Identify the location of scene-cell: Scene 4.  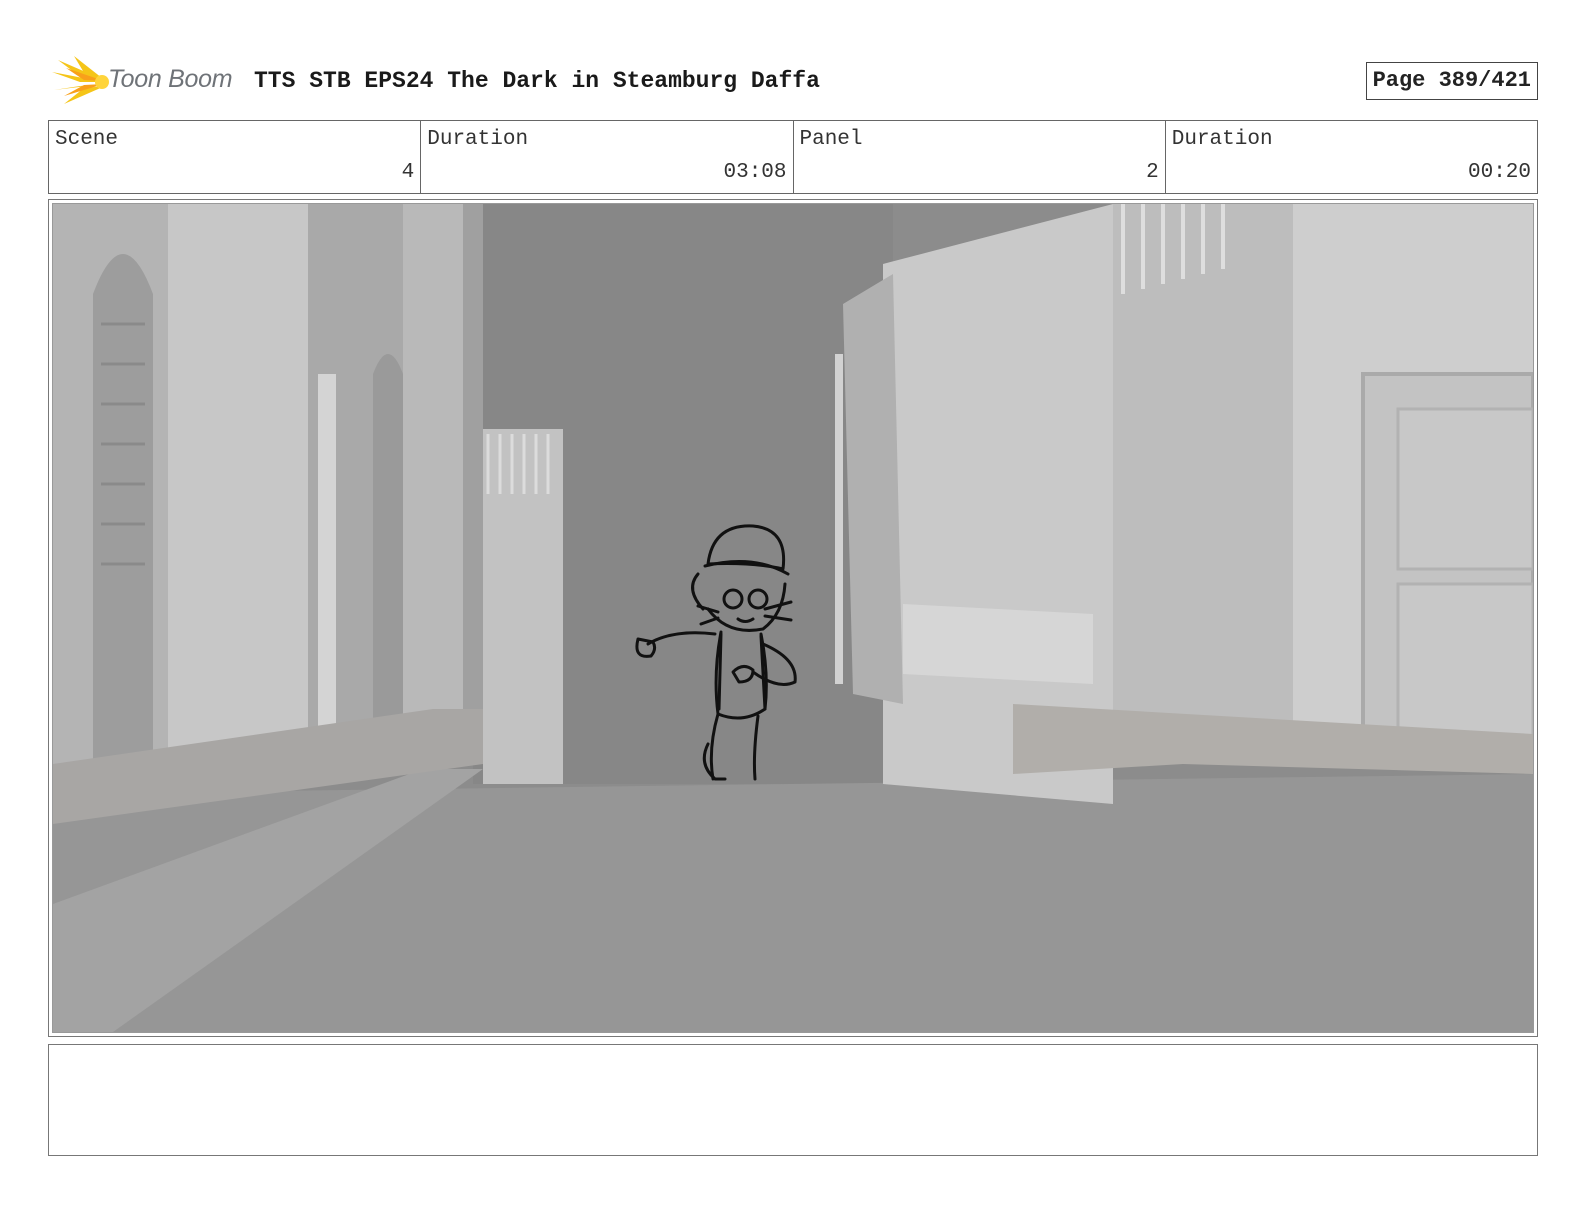
(235, 157).